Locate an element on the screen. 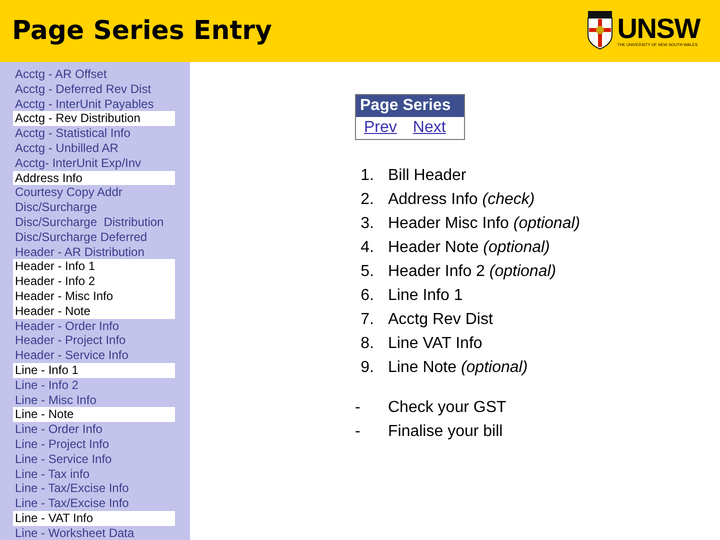 This screenshot has height=540, width=720. sidebar-item: Line - Misc Info is located at coordinates (94, 400).